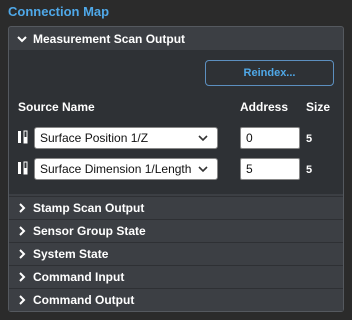  What do you see at coordinates (56, 107) in the screenshot?
I see `column-header-source-name: Source Name` at bounding box center [56, 107].